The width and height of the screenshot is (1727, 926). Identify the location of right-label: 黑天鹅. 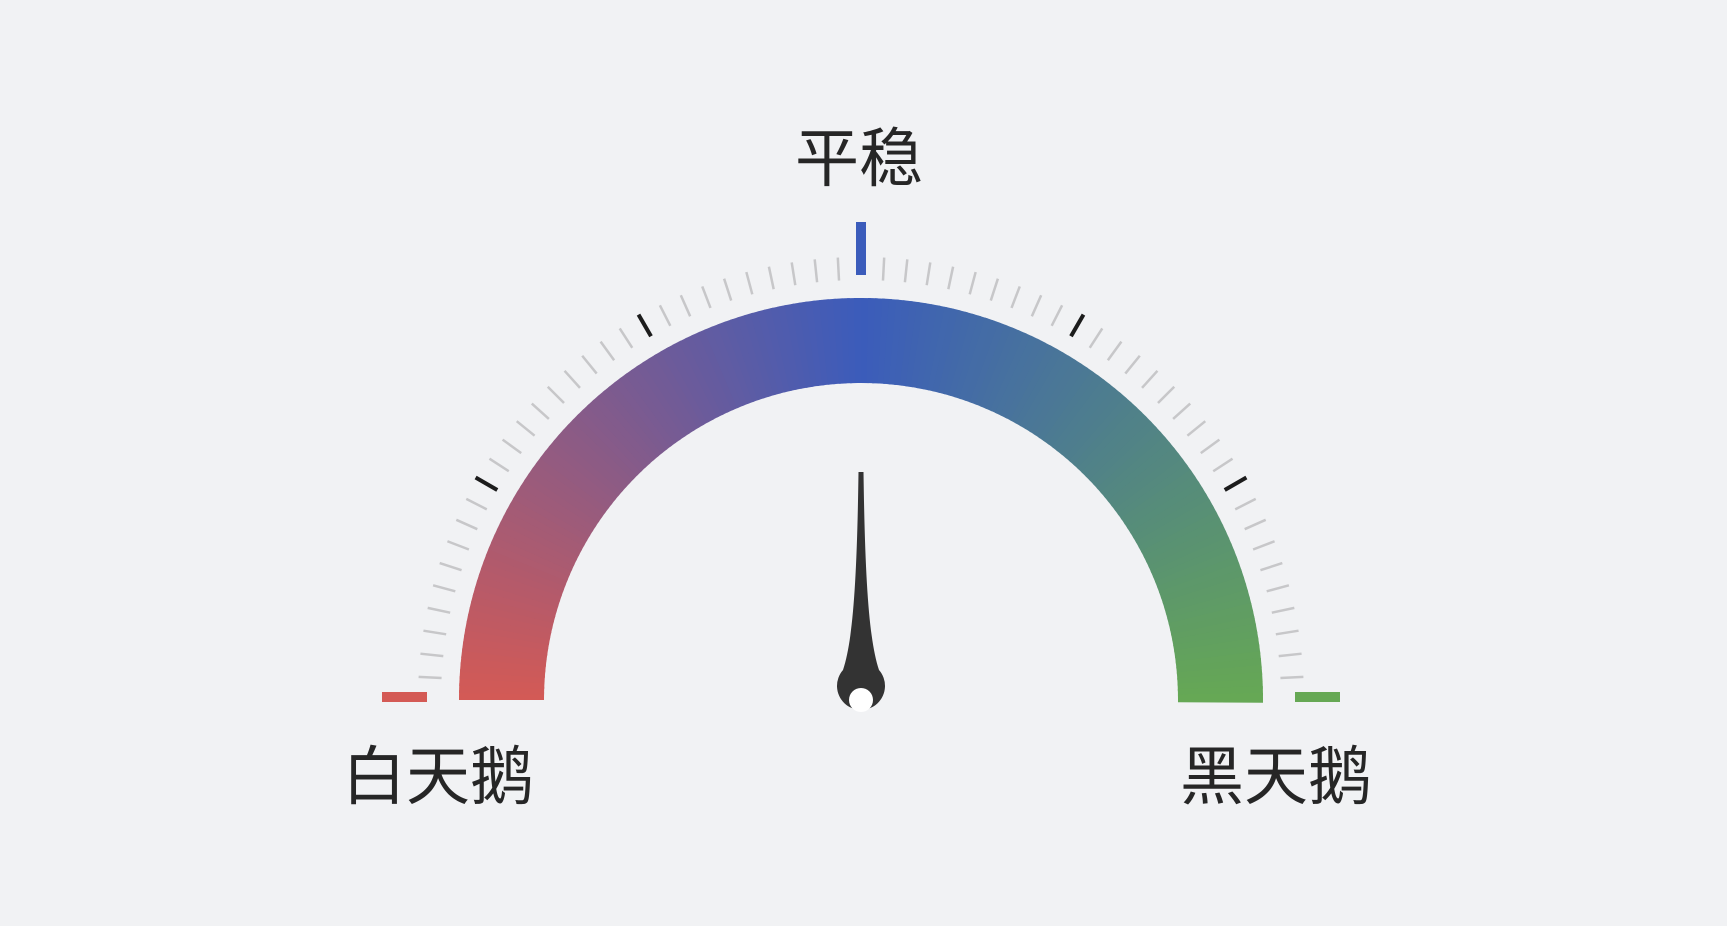
(1276, 778).